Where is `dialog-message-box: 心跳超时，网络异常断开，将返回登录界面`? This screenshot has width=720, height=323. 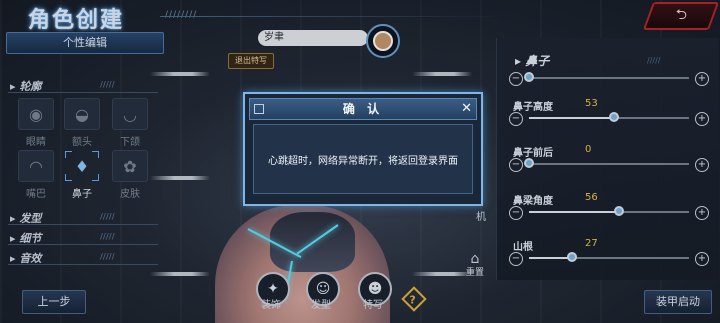
dialog-message-box: 心跳超时，网络异常断开，将返回登录界面 is located at coordinates (363, 159).